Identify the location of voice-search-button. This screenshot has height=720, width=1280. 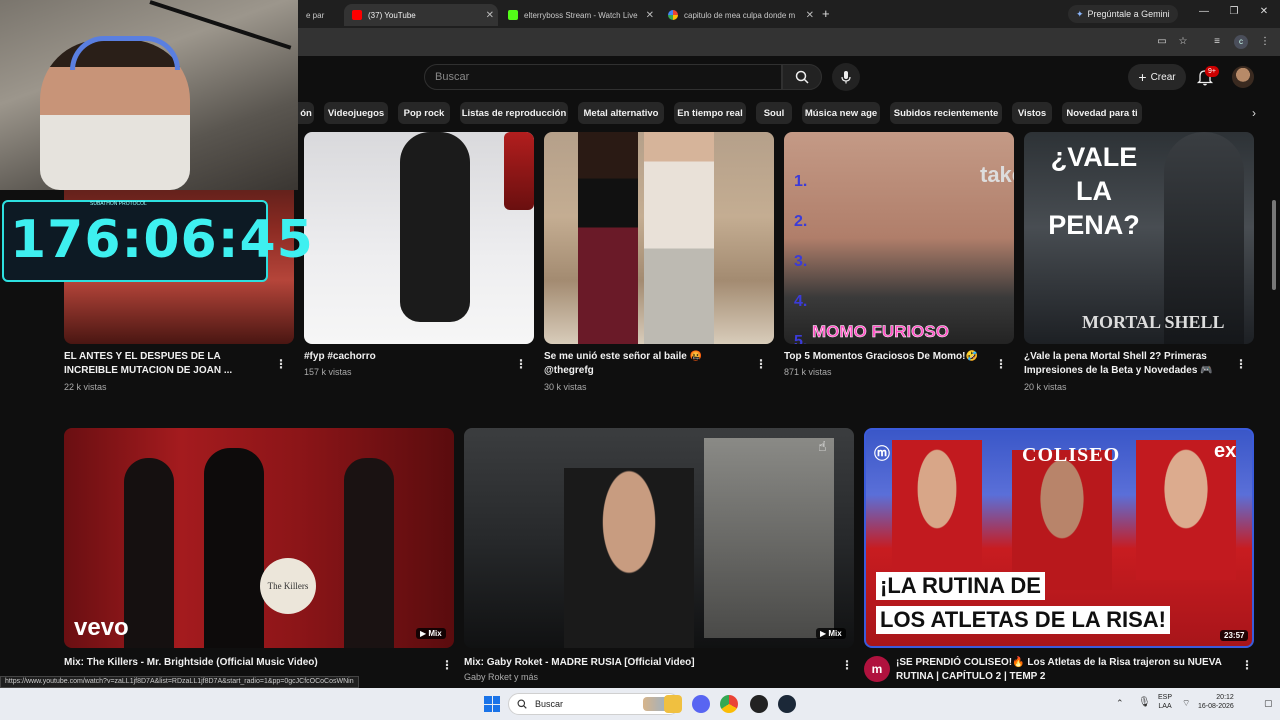
(846, 77).